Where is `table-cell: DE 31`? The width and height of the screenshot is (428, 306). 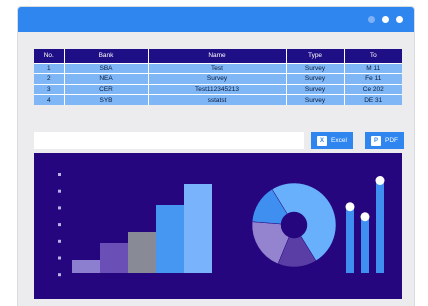
table-cell: DE 31 is located at coordinates (372, 99).